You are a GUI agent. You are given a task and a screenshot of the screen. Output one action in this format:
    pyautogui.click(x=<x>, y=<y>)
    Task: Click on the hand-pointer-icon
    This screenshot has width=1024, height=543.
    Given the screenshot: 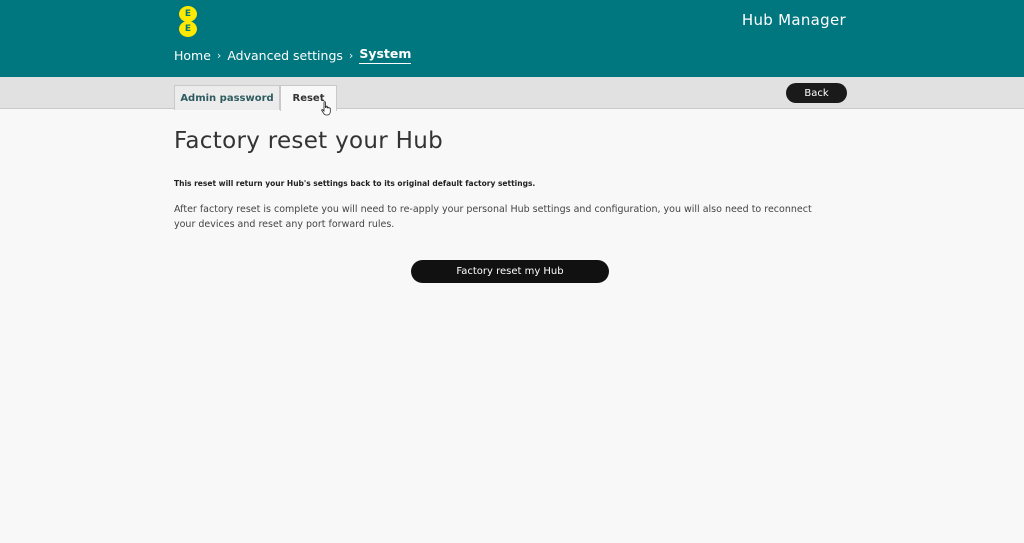 What is the action you would take?
    pyautogui.click(x=326, y=108)
    